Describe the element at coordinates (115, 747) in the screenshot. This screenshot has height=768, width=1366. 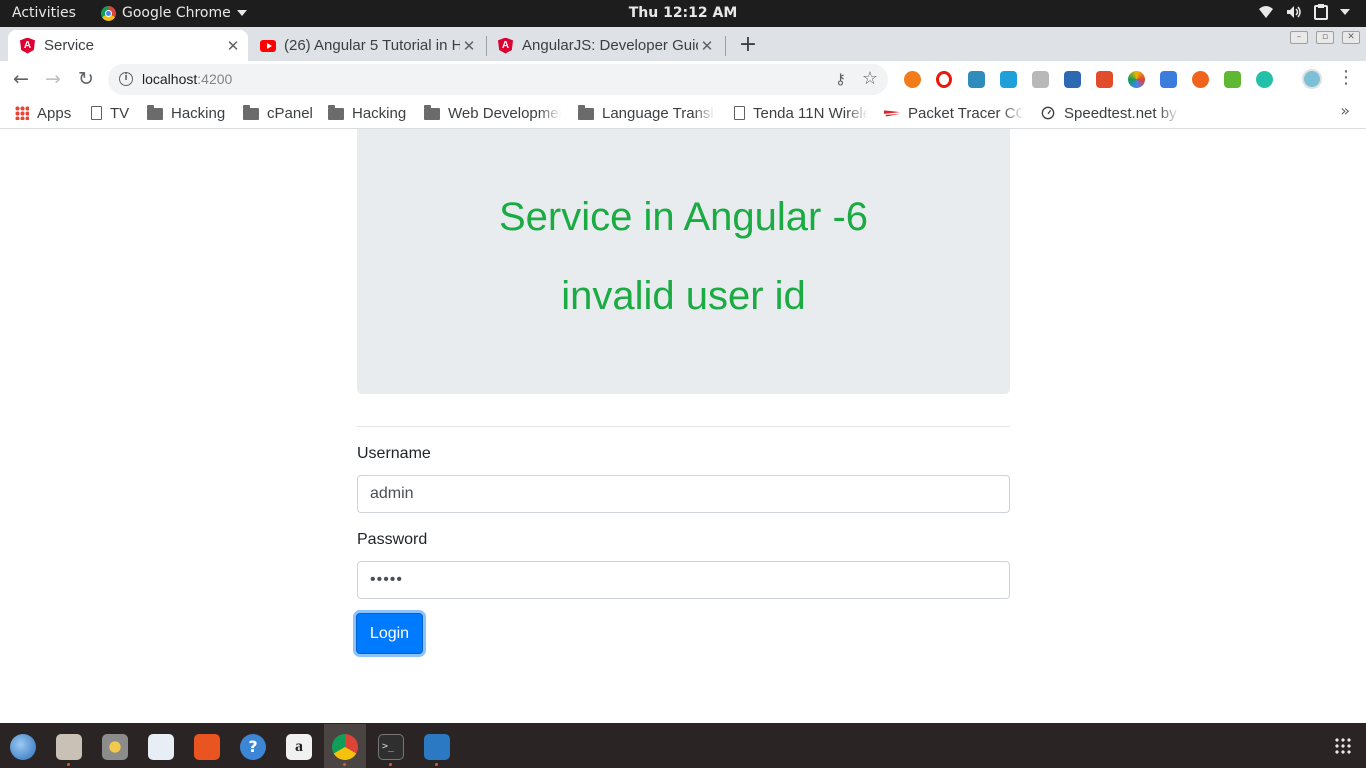
I see `rhythmbox-icon` at that location.